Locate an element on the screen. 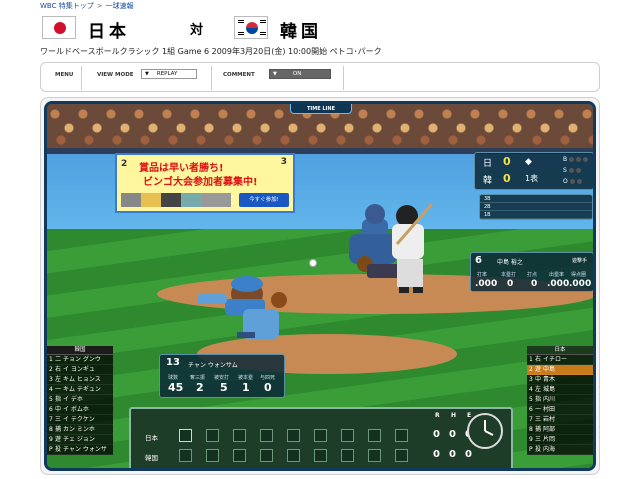 The height and width of the screenshot is (479, 640). lineup-name: 内川 is located at coordinates (549, 399).